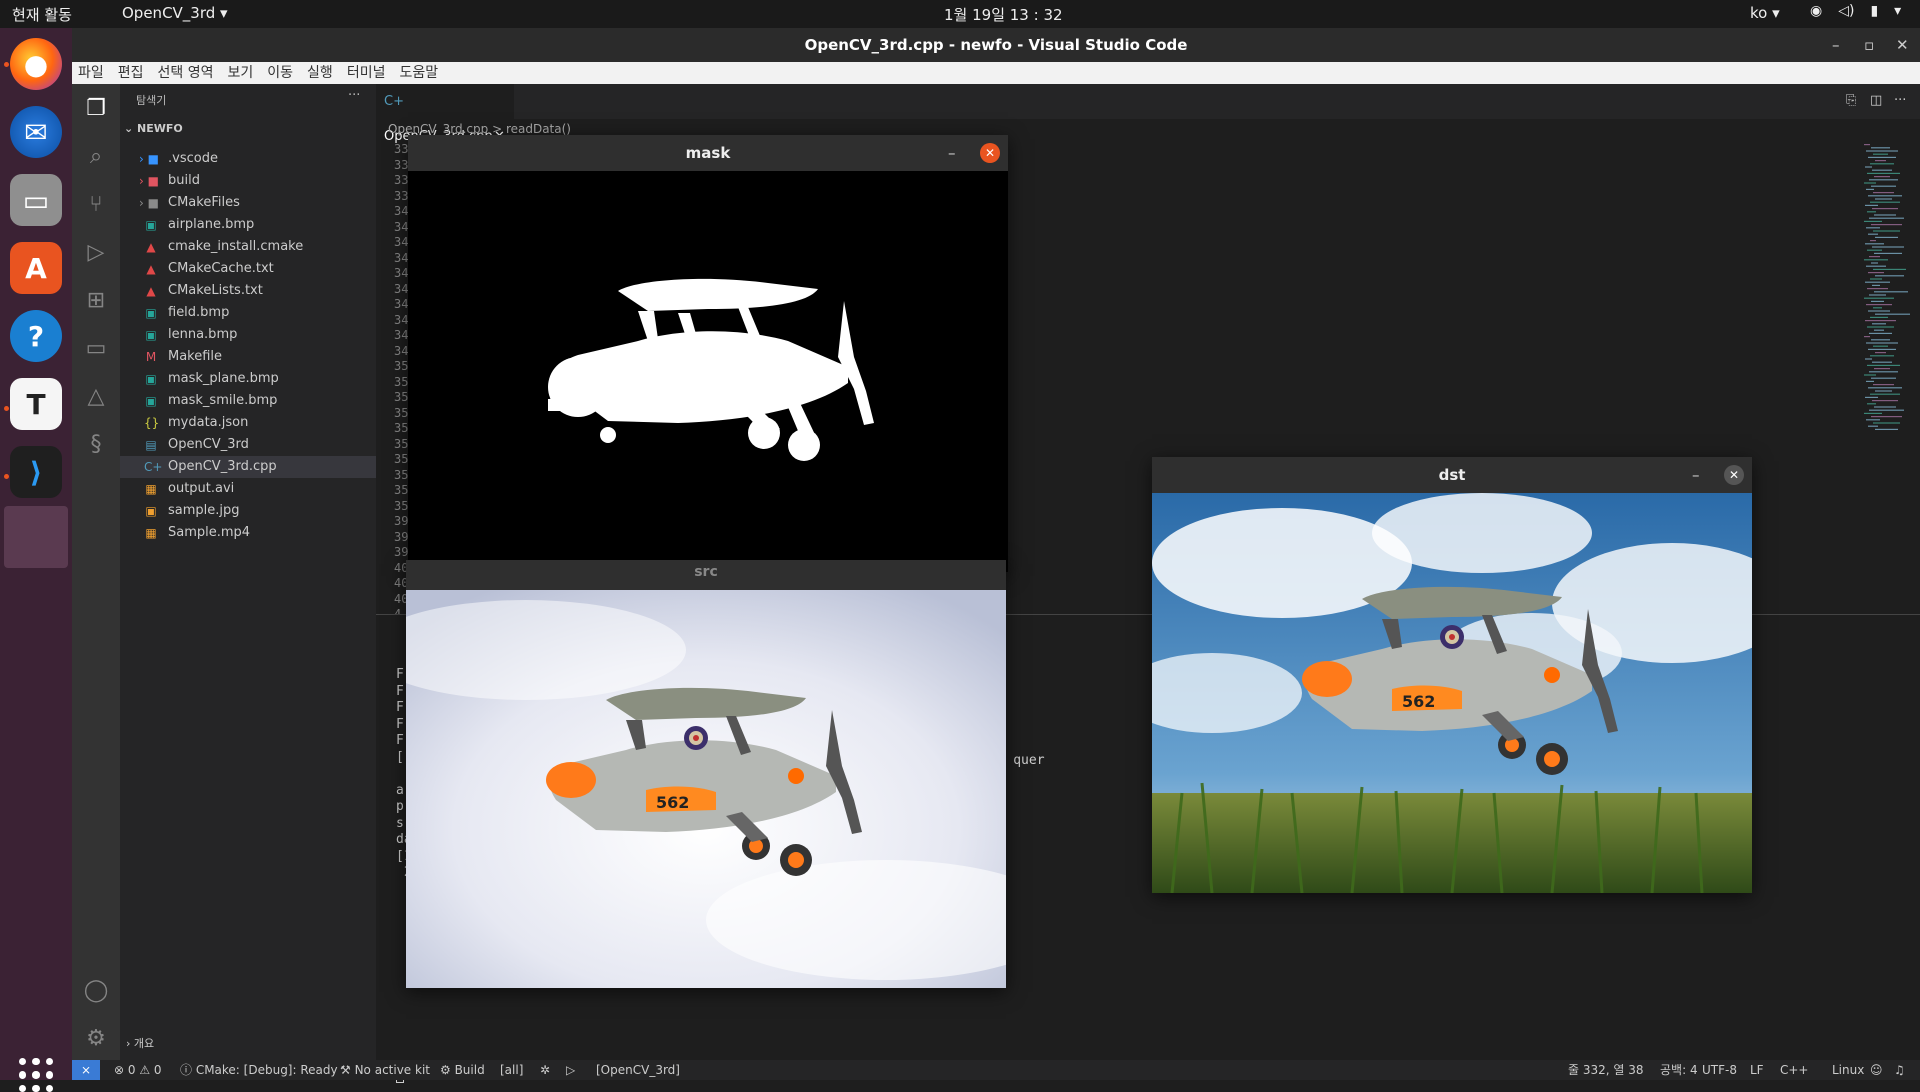 The height and width of the screenshot is (1092, 1920). Describe the element at coordinates (545, 1070) in the screenshot. I see `debug-icon: ✲` at that location.